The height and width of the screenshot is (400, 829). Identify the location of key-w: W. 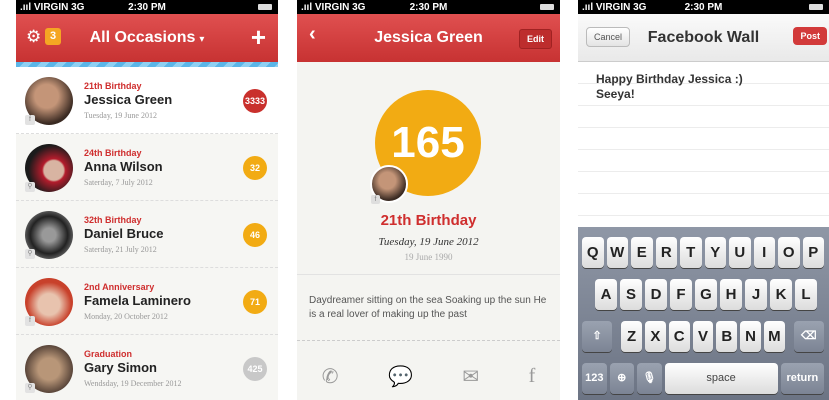
(617, 252).